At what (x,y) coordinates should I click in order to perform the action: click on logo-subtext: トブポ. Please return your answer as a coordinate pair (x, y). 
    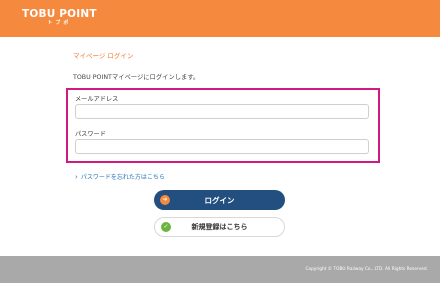
    Looking at the image, I should click on (59, 23).